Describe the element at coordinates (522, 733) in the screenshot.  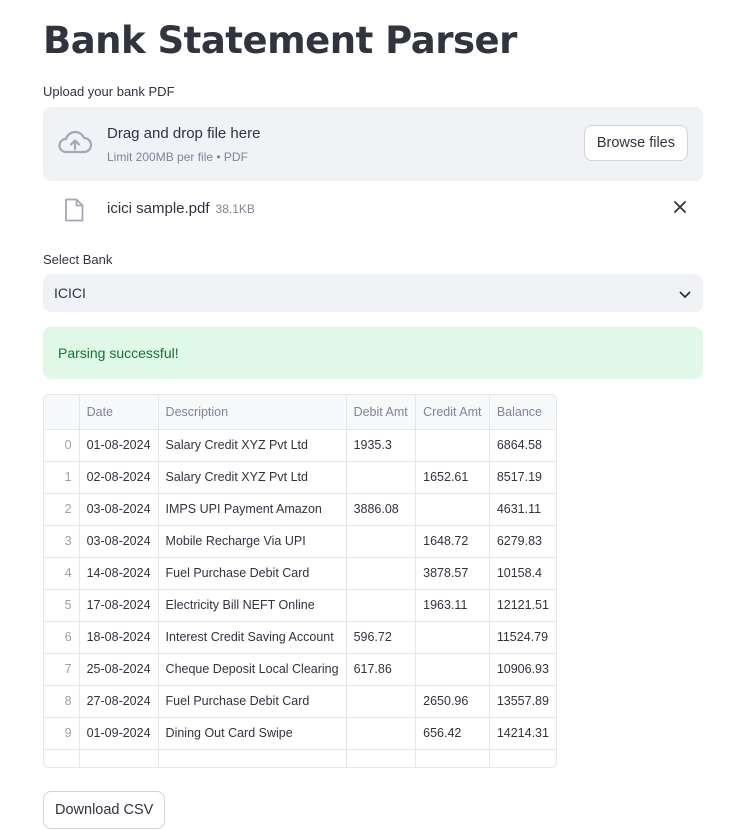
I see `cell-balance: 14214.31` at that location.